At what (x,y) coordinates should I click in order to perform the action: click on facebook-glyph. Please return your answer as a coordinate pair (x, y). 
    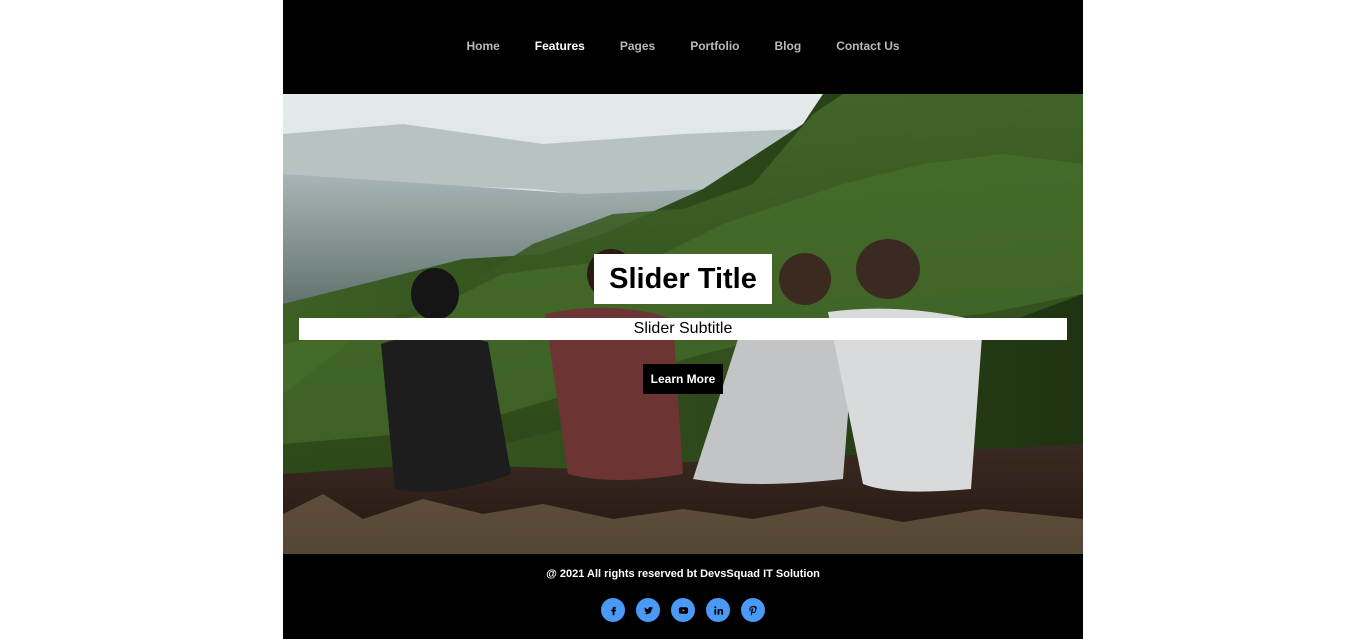
    Looking at the image, I should click on (613, 610).